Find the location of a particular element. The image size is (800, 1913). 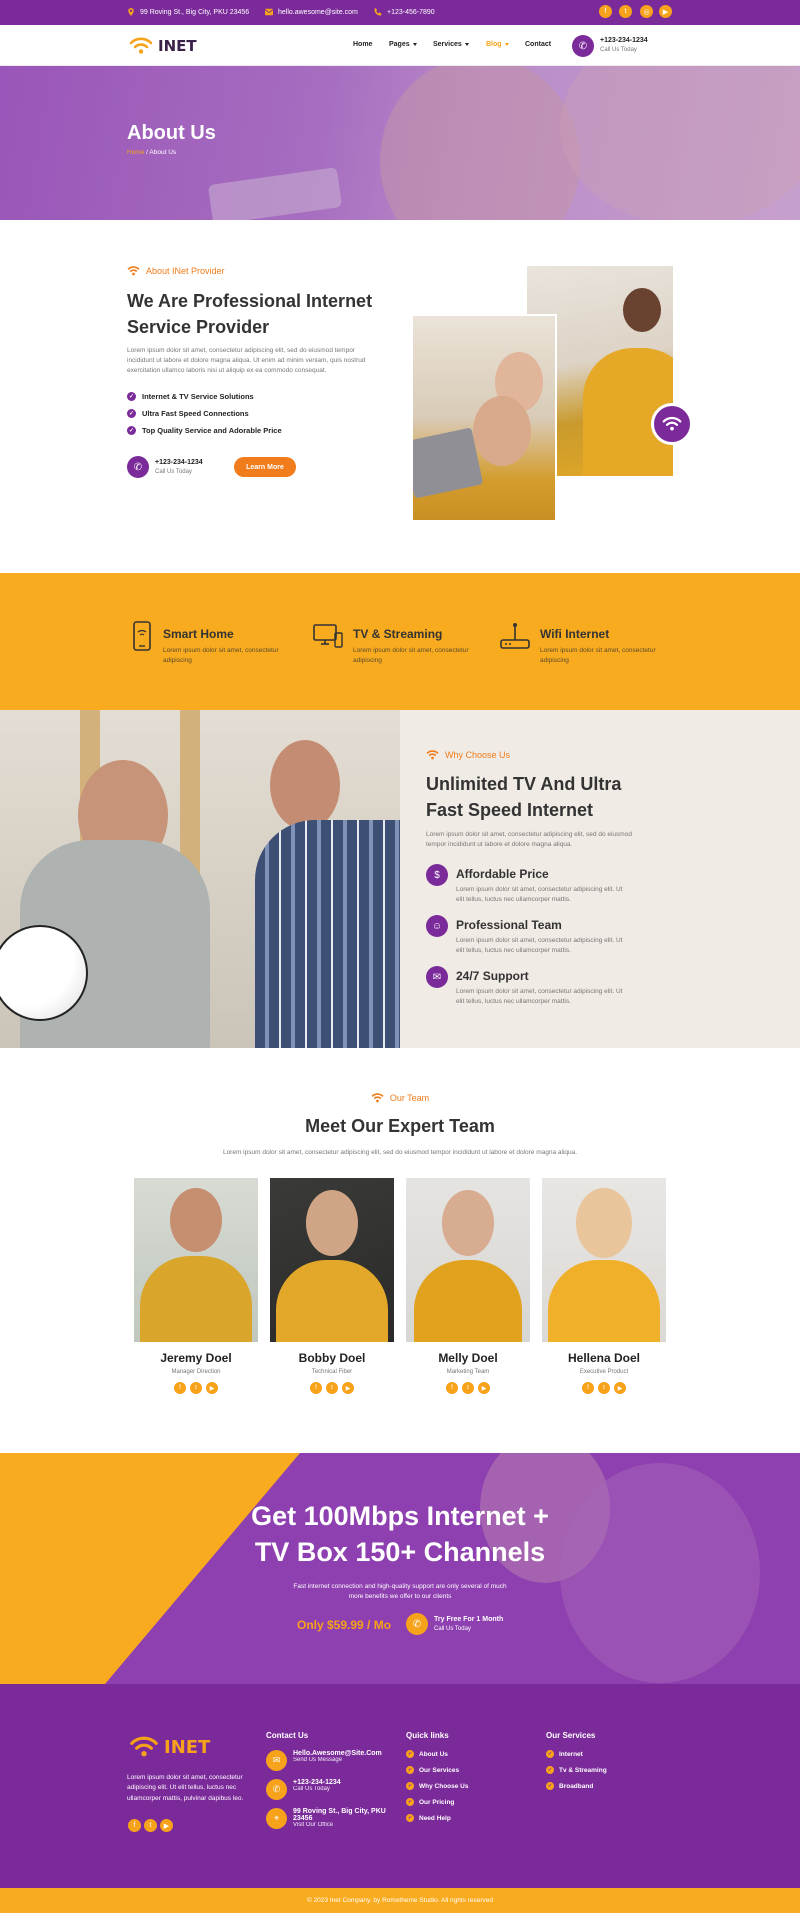

logo-text: INET is located at coordinates (177, 46).